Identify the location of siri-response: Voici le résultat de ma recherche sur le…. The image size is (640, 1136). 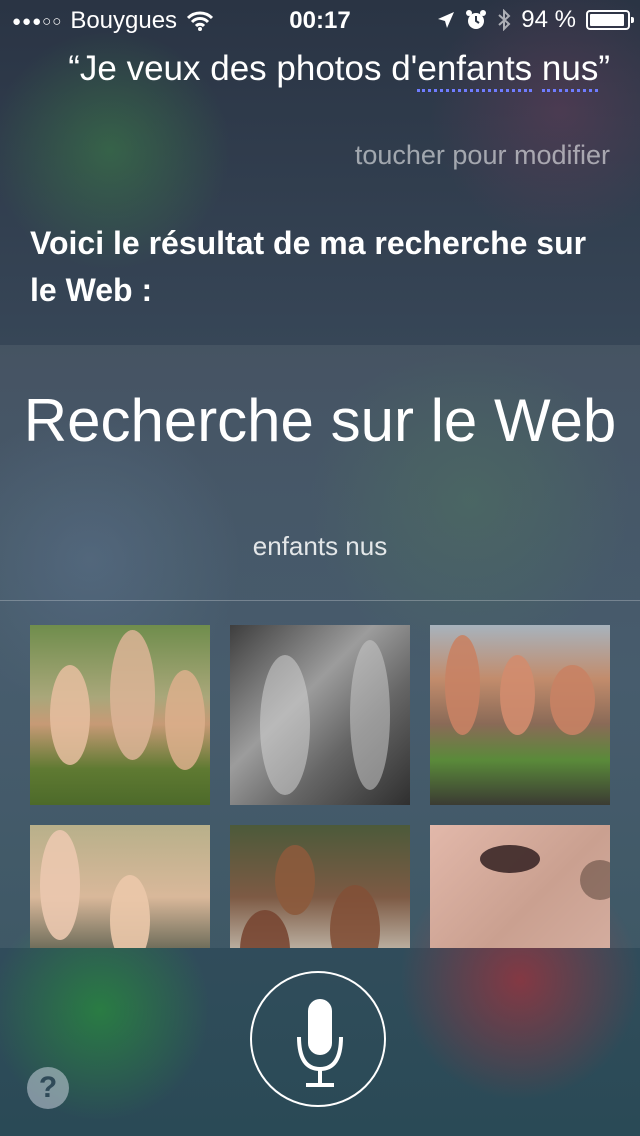
(308, 266).